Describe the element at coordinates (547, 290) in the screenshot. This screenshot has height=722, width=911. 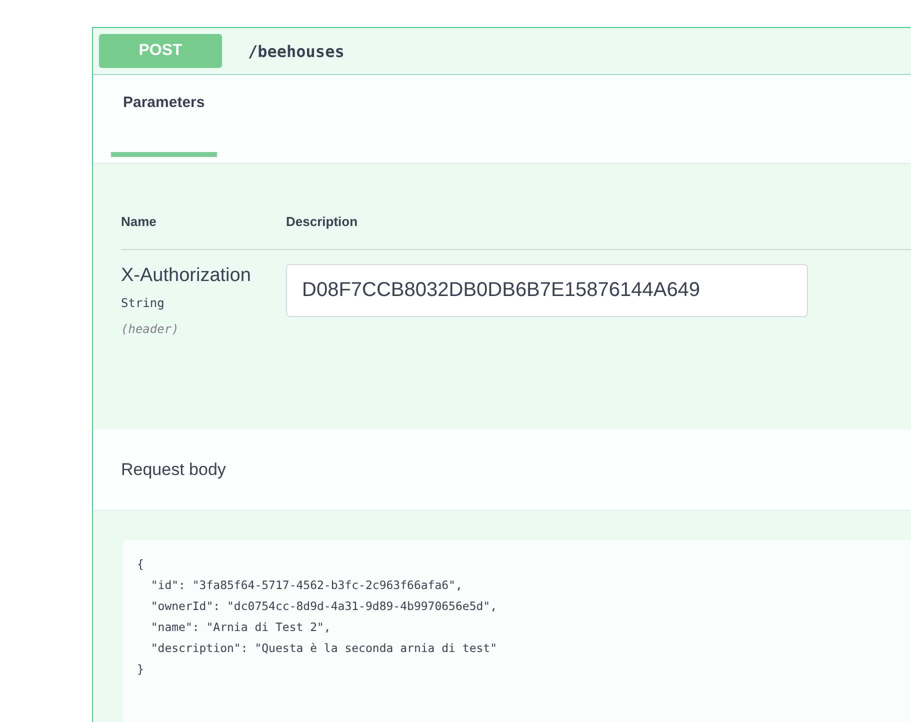
I see `input-field: D08F7CCB8032DB0DB6B7E15876144A649` at that location.